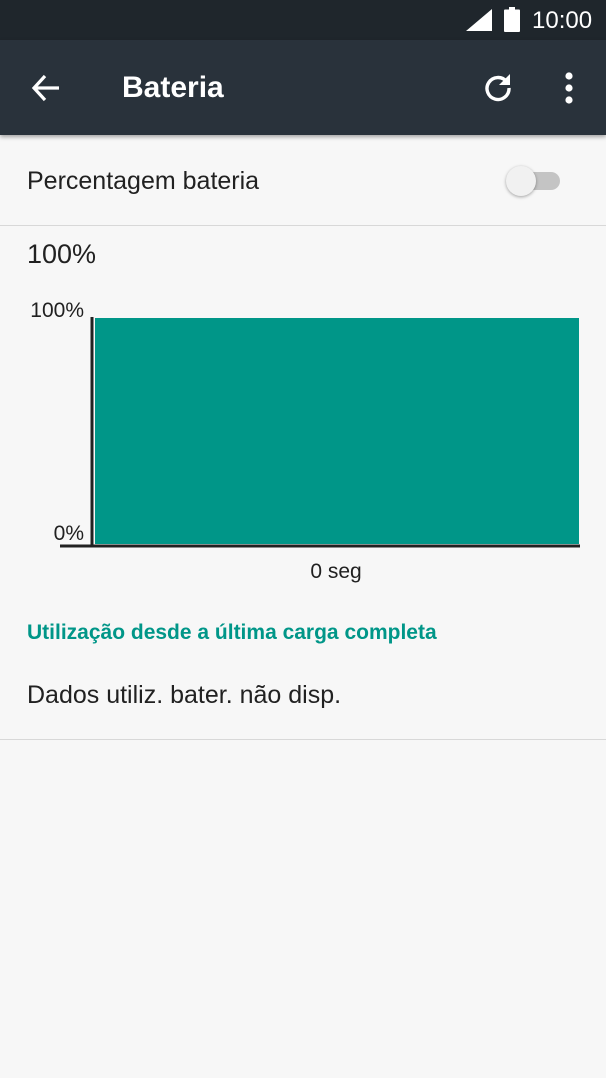 This screenshot has width=606, height=1078. What do you see at coordinates (303, 180) in the screenshot?
I see `battery-percentage-row: Percentagem bateria` at bounding box center [303, 180].